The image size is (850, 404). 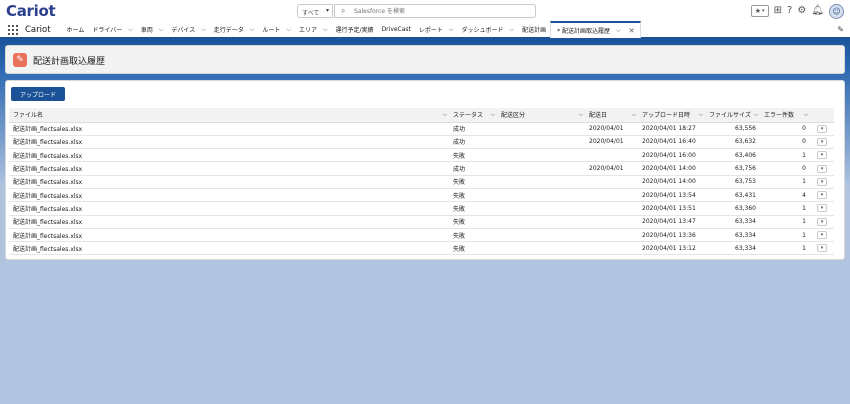 What do you see at coordinates (276, 29) in the screenshot?
I see `nav-item: ルート ⌵` at bounding box center [276, 29].